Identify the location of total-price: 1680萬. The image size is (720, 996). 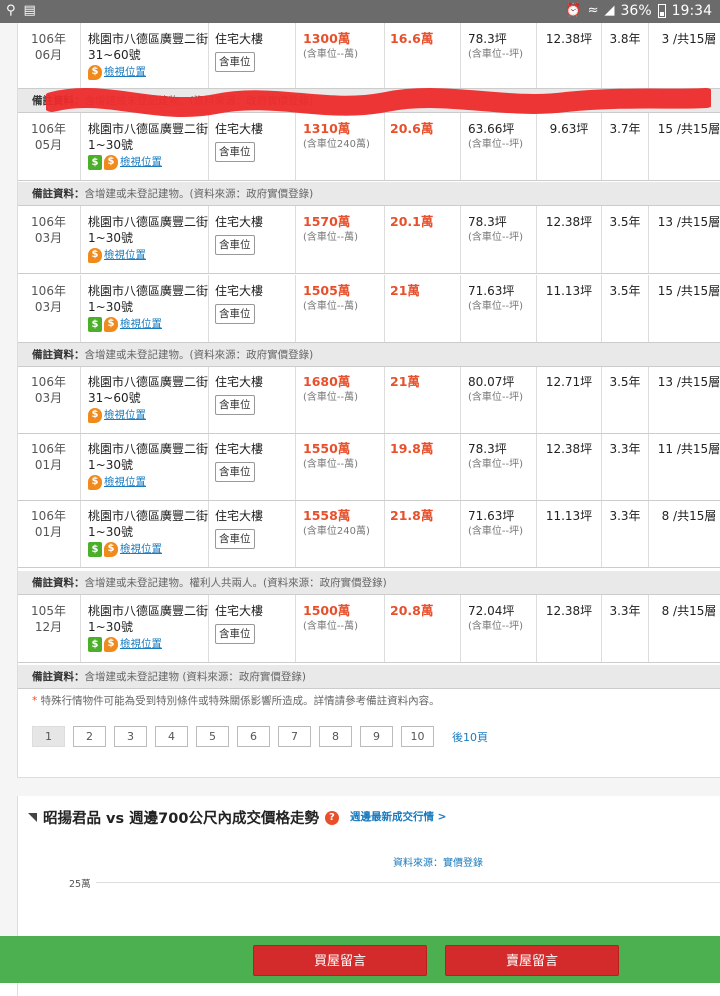
(327, 381).